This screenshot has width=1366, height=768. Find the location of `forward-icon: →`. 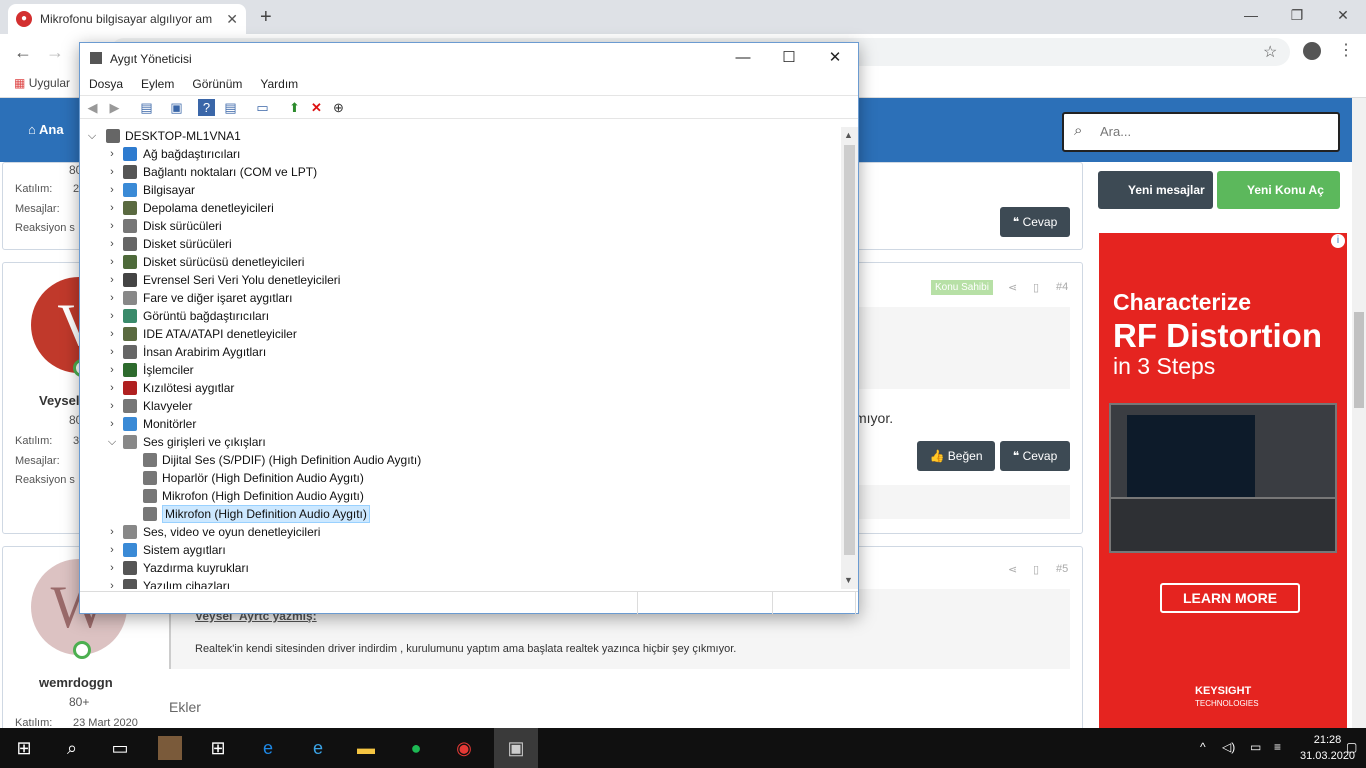

forward-icon: → is located at coordinates (55, 52).